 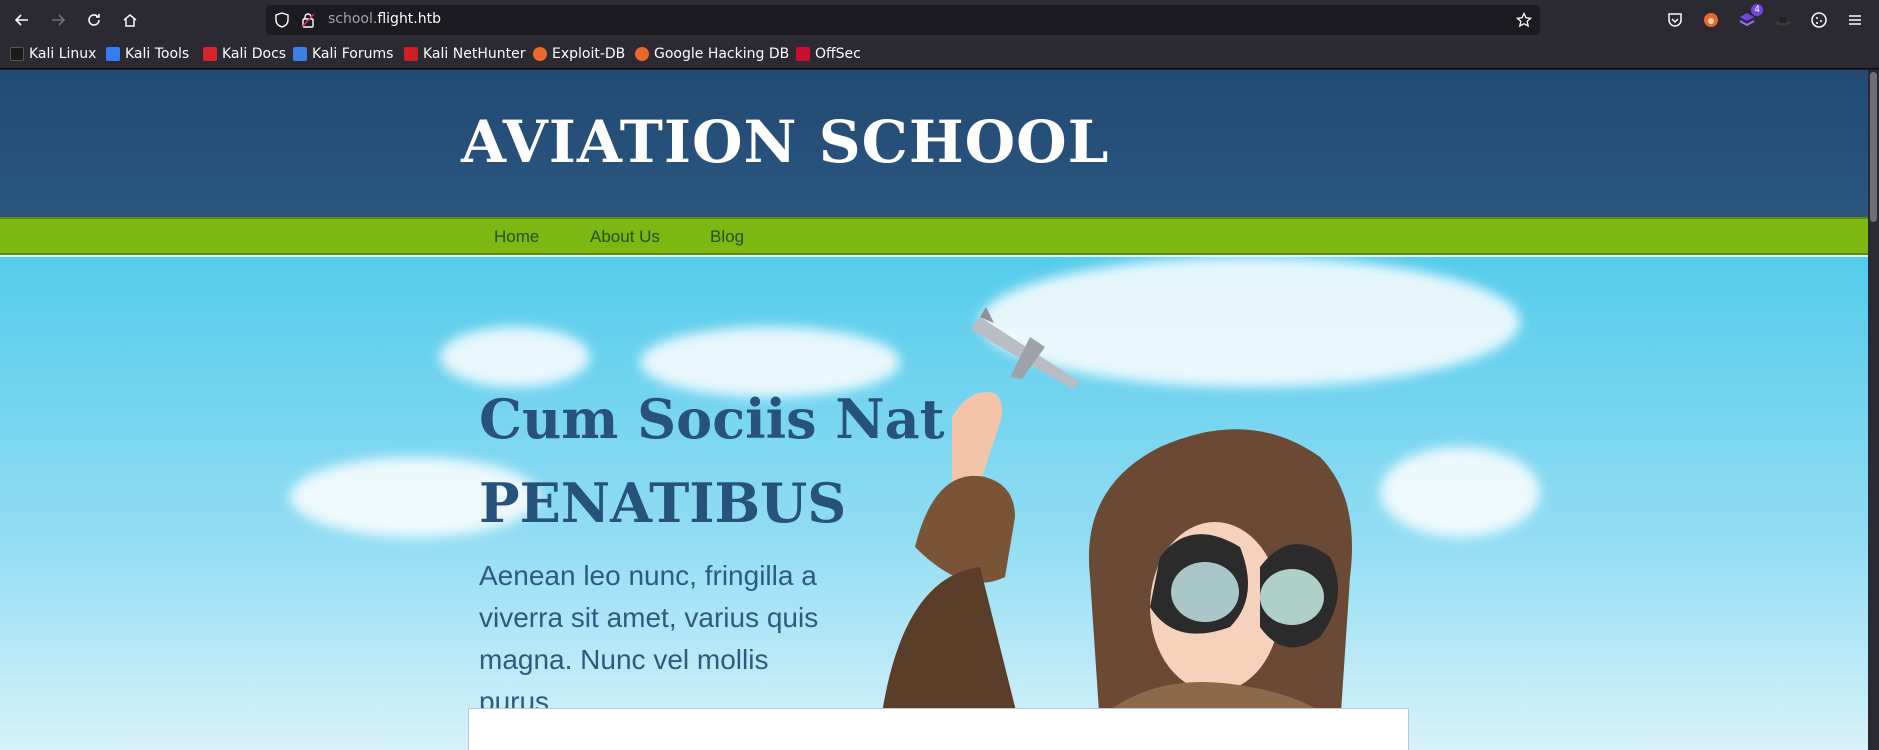 I want to click on url-text: school.flight.htb, so click(x=384, y=19).